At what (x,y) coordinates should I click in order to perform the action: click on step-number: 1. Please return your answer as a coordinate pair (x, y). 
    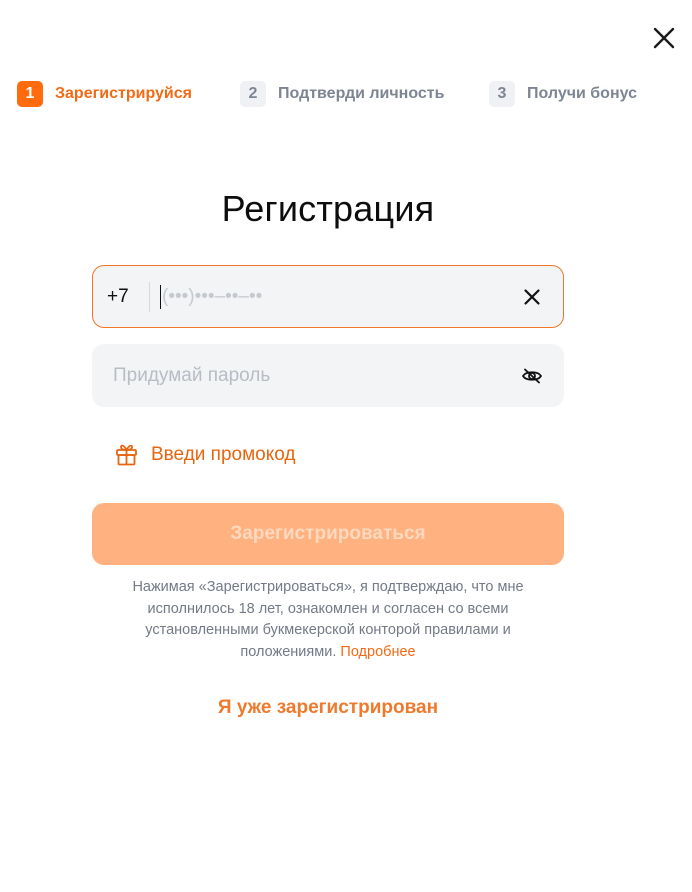
    Looking at the image, I should click on (30, 94).